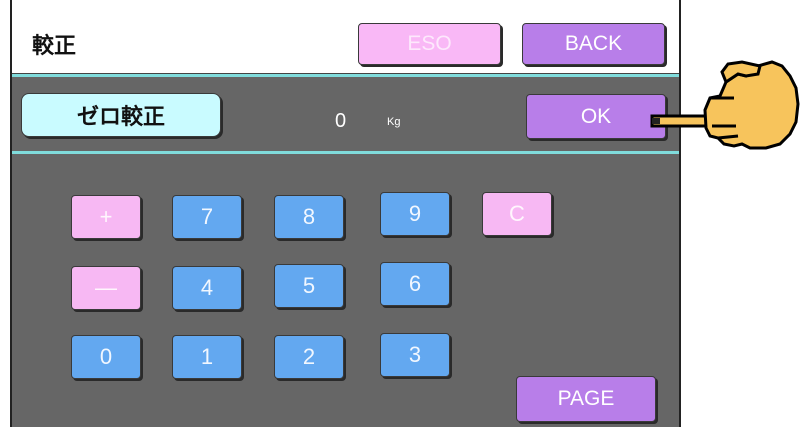  I want to click on minus-key: —, so click(106, 288).